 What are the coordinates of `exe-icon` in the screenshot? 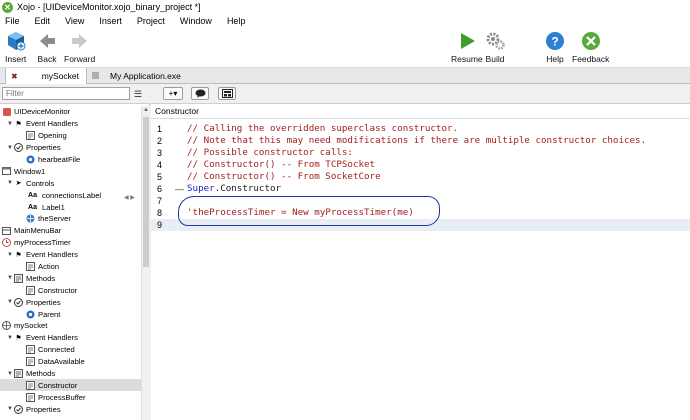 It's located at (95, 75).